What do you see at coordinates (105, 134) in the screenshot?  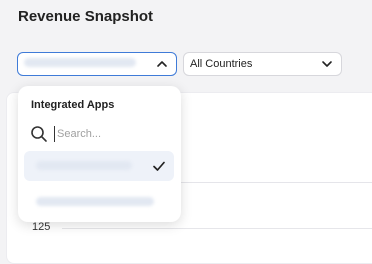 I see `search-input` at bounding box center [105, 134].